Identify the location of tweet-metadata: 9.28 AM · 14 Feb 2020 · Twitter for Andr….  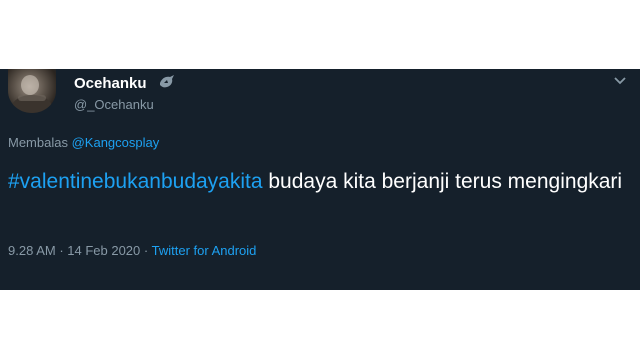
(132, 250).